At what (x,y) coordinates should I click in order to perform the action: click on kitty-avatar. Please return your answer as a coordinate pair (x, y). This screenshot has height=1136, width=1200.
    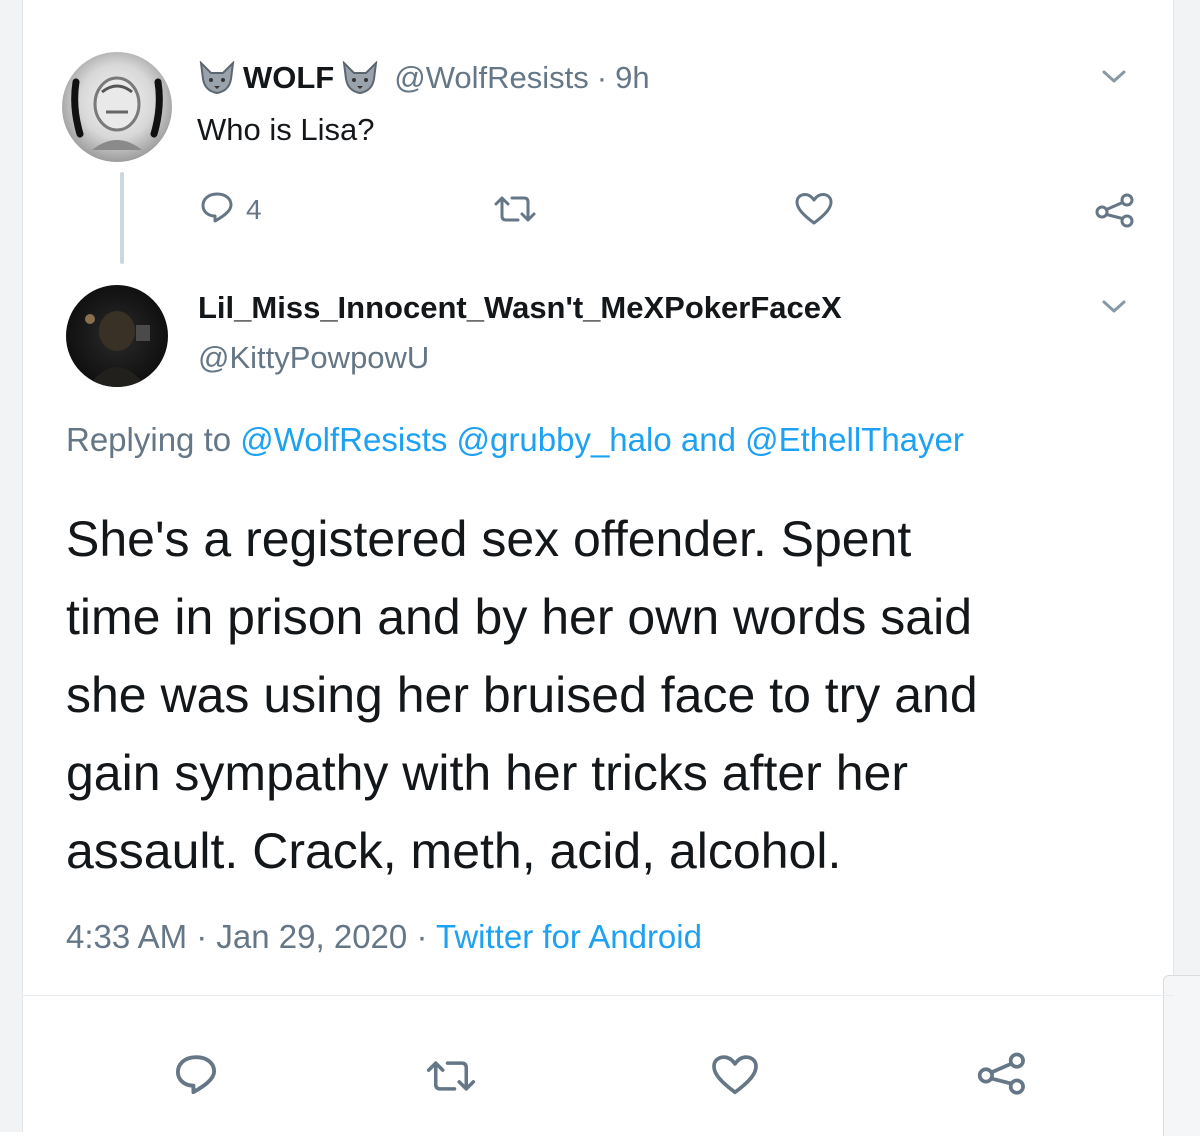
    Looking at the image, I should click on (117, 336).